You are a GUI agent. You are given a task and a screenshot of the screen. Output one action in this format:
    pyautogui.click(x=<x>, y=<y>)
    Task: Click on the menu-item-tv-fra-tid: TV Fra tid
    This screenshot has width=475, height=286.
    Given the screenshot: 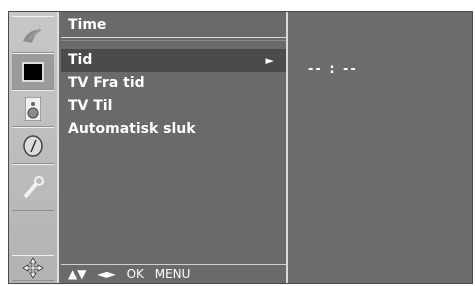 What is the action you would take?
    pyautogui.click(x=173, y=83)
    